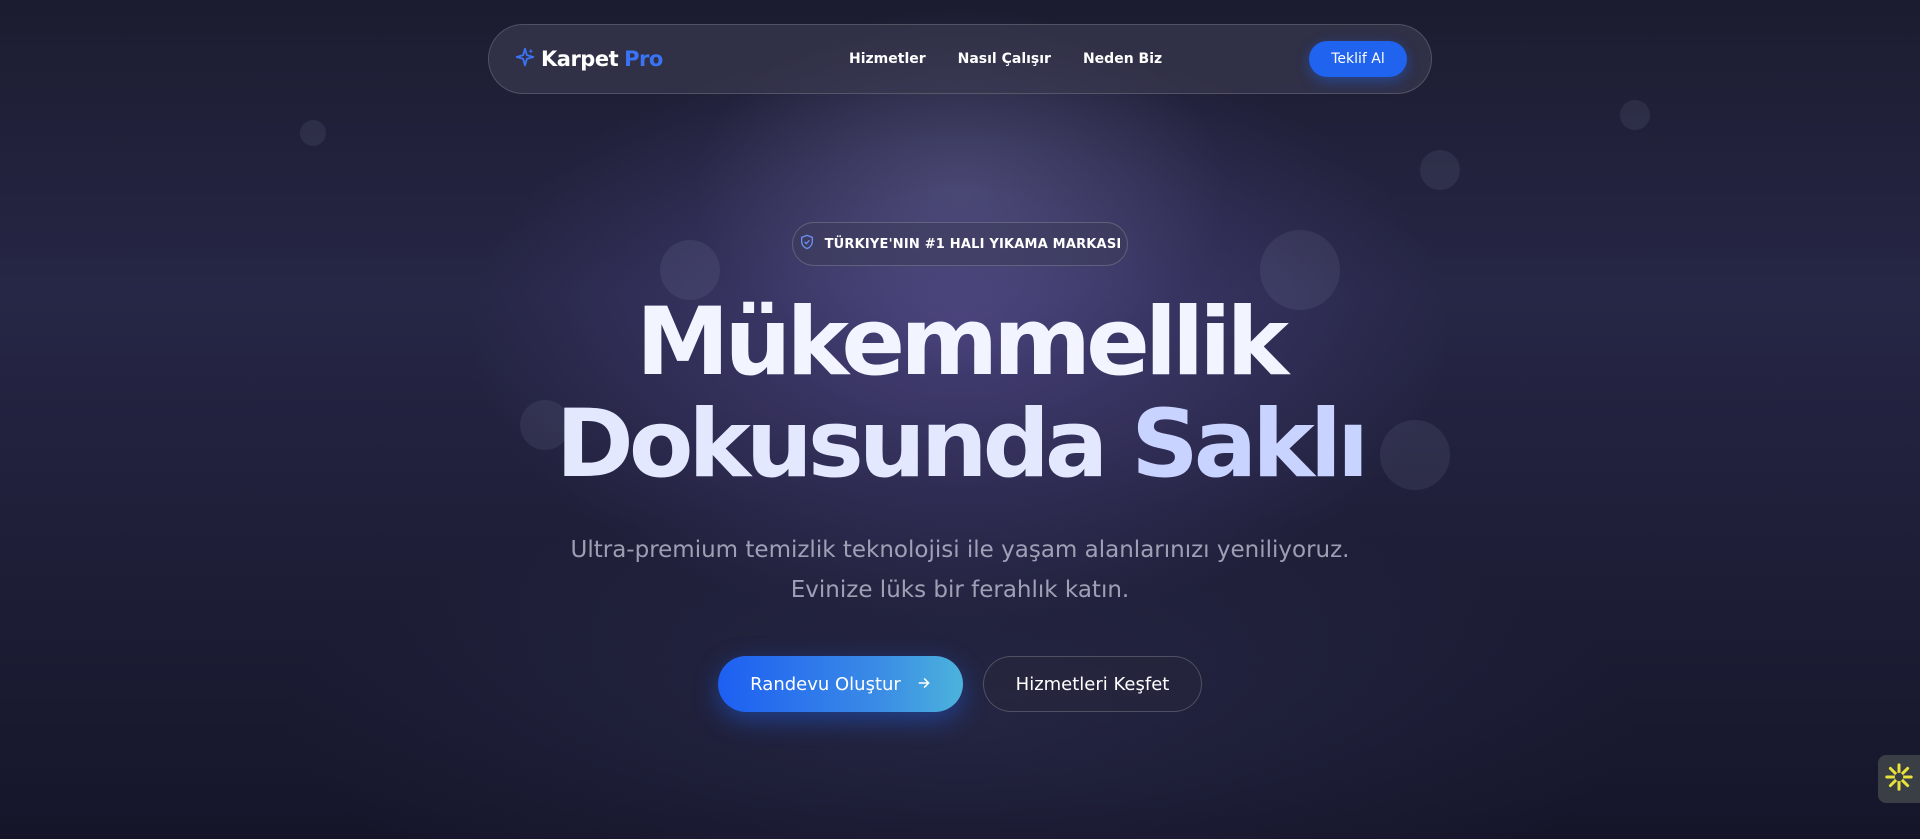  I want to click on brand-name-accent: Pro, so click(643, 59).